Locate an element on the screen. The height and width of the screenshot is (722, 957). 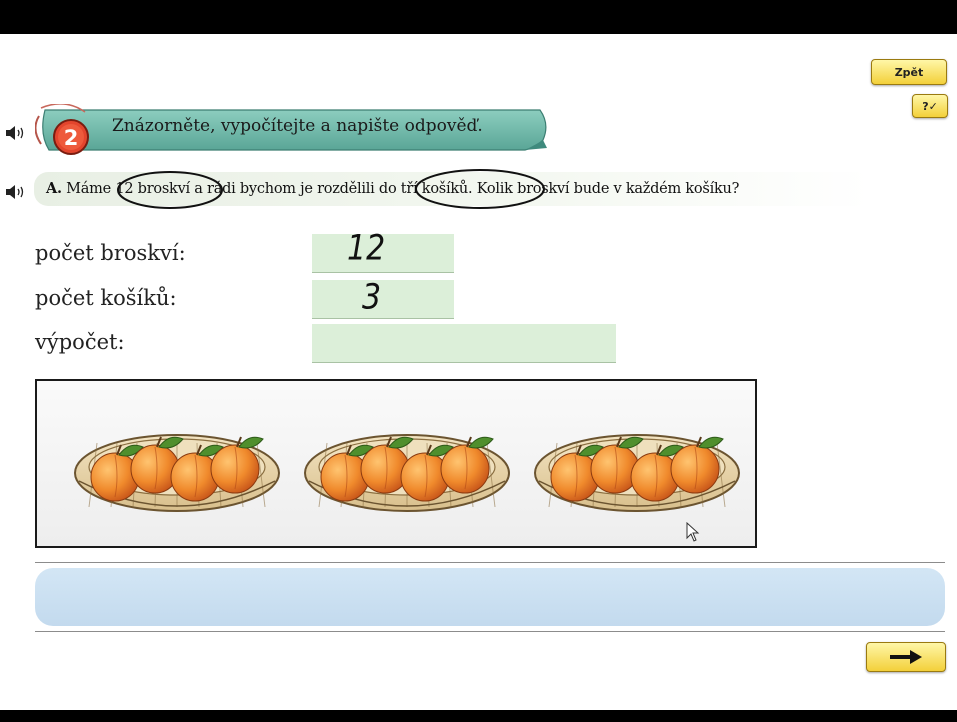
right-arrow-icon is located at coordinates (906, 657).